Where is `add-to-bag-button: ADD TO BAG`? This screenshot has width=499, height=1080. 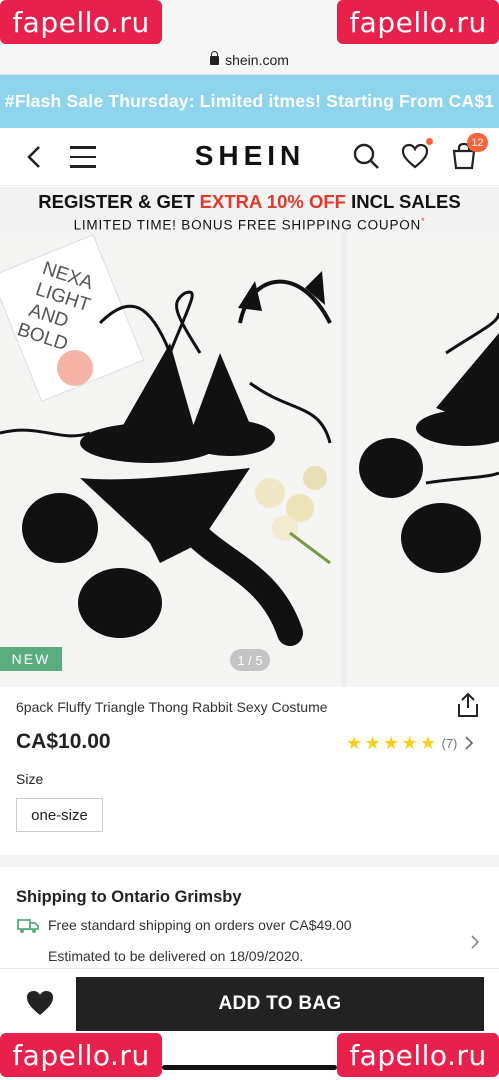
add-to-bag-button: ADD TO BAG is located at coordinates (280, 1004).